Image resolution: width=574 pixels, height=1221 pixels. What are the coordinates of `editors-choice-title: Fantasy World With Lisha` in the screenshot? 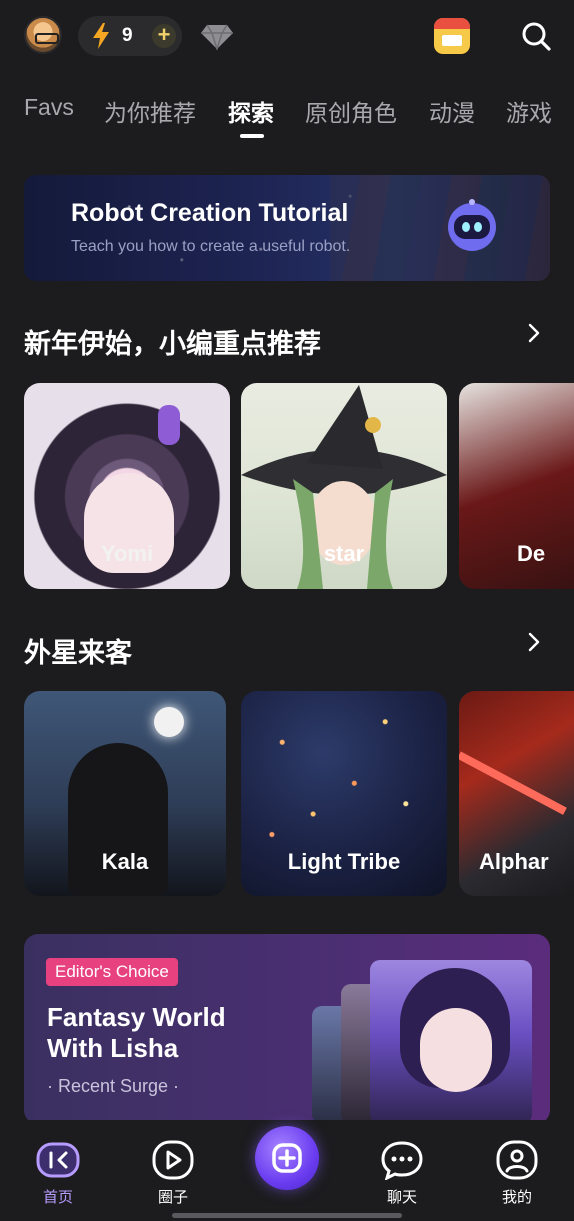 It's located at (136, 1033).